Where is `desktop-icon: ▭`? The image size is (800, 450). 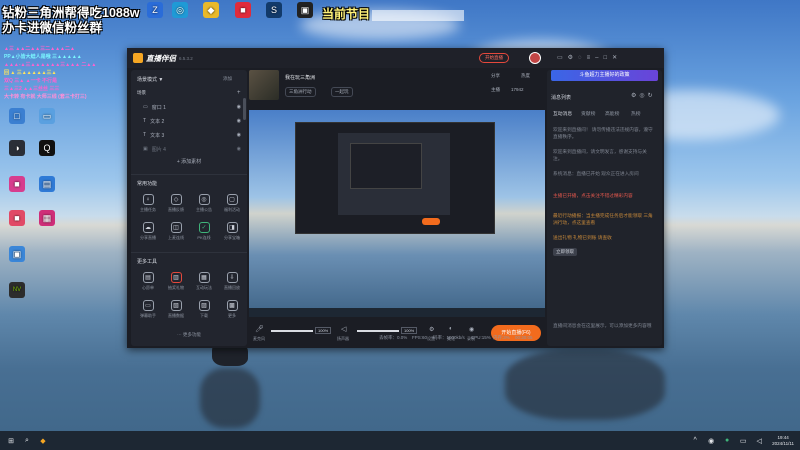 desktop-icon: ▭ is located at coordinates (47, 117).